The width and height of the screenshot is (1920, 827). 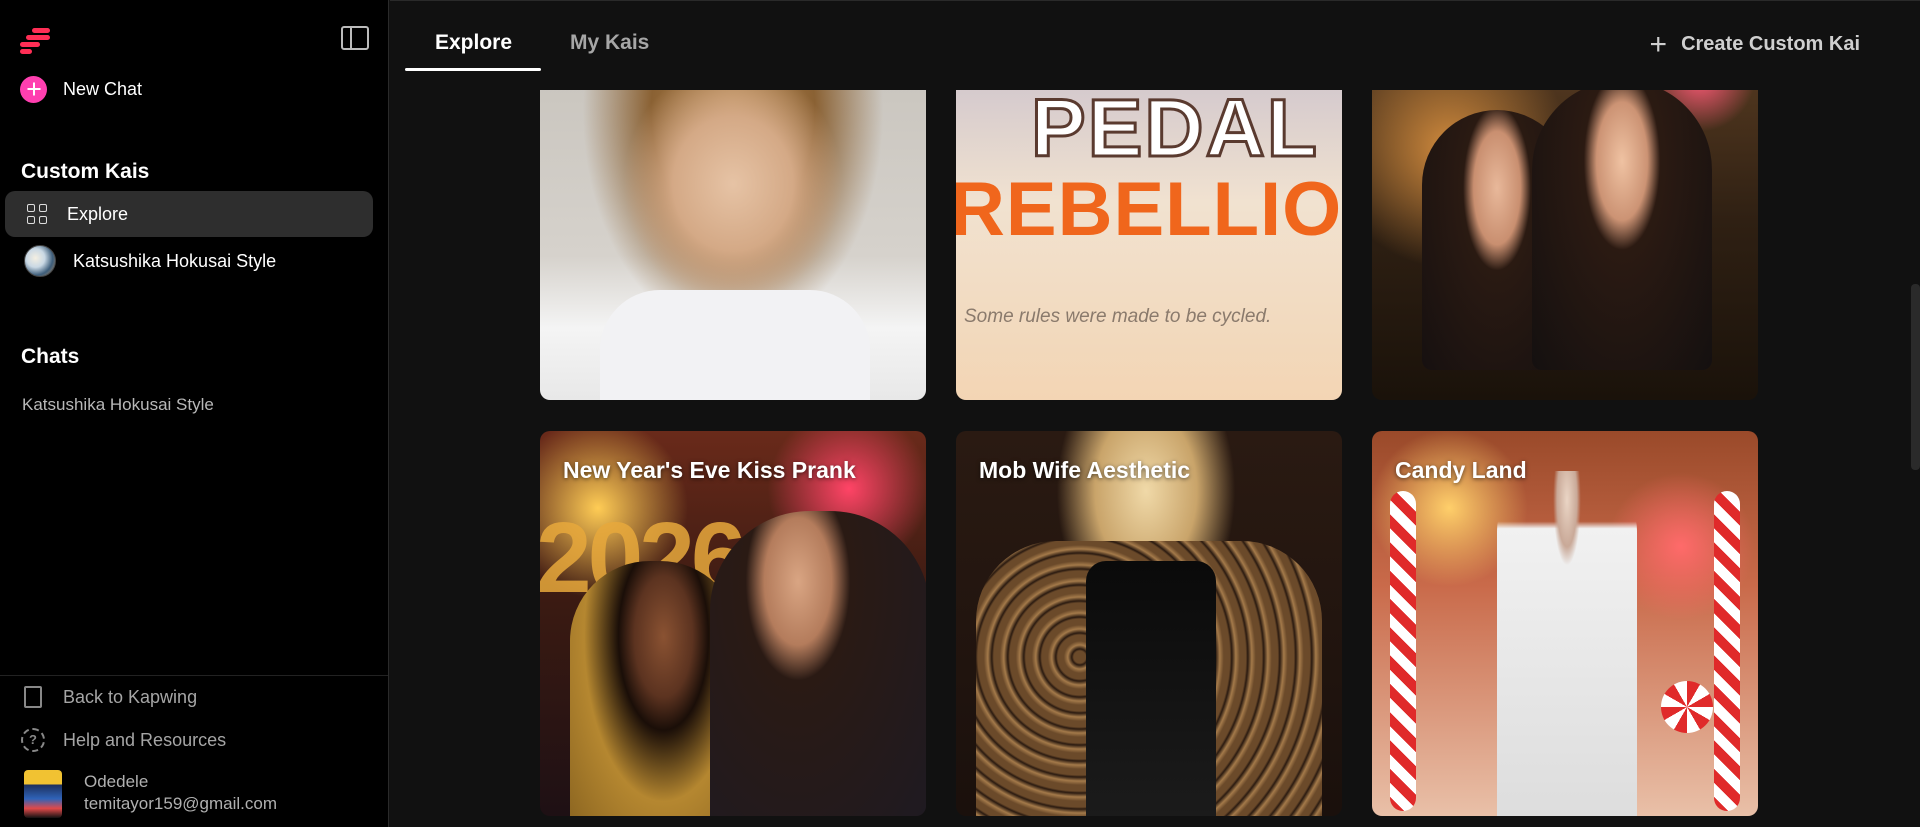 I want to click on card-image-text: Some rules were made to be cycled., so click(x=1118, y=316).